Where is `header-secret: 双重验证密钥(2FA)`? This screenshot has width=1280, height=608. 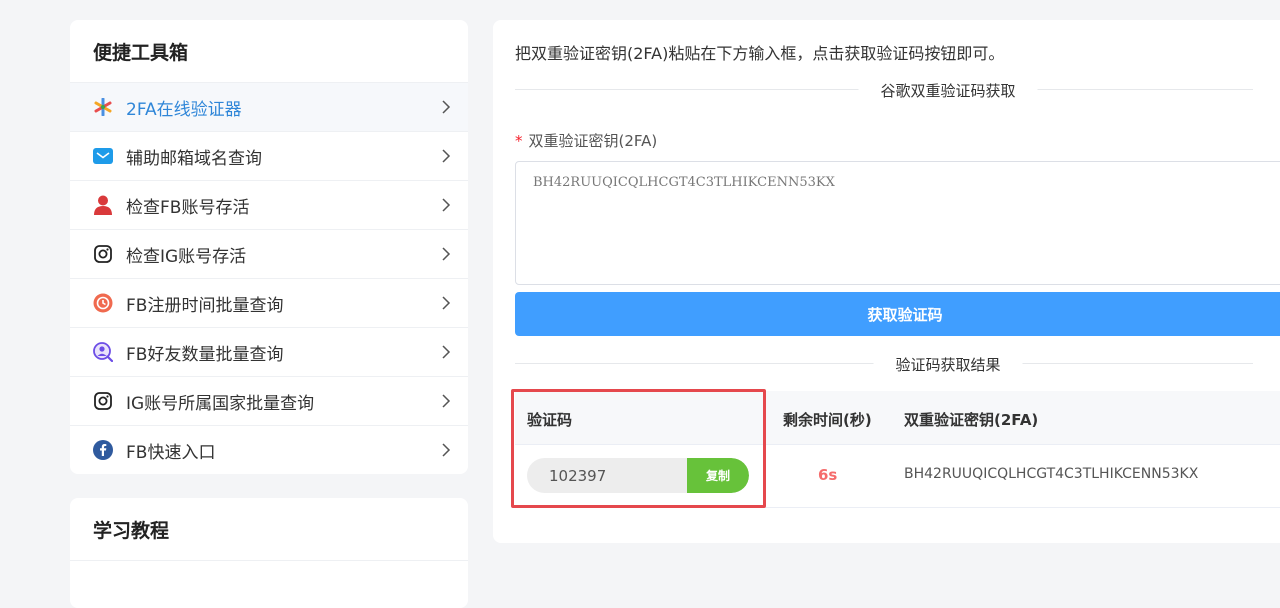 header-secret: 双重验证密钥(2FA) is located at coordinates (971, 420).